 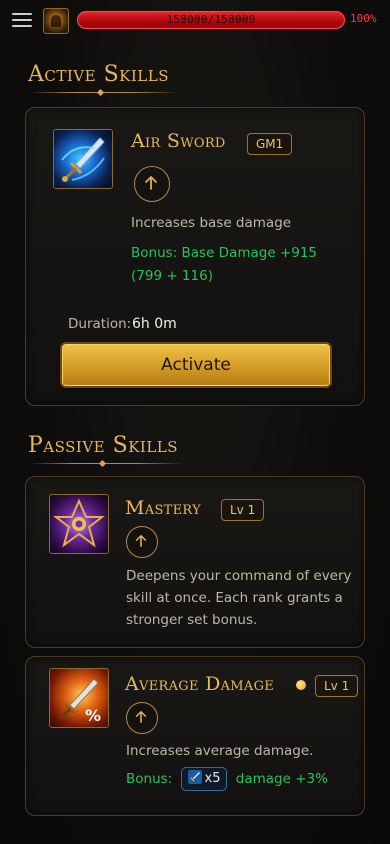 I want to click on notification-dot-icon, so click(x=301, y=685).